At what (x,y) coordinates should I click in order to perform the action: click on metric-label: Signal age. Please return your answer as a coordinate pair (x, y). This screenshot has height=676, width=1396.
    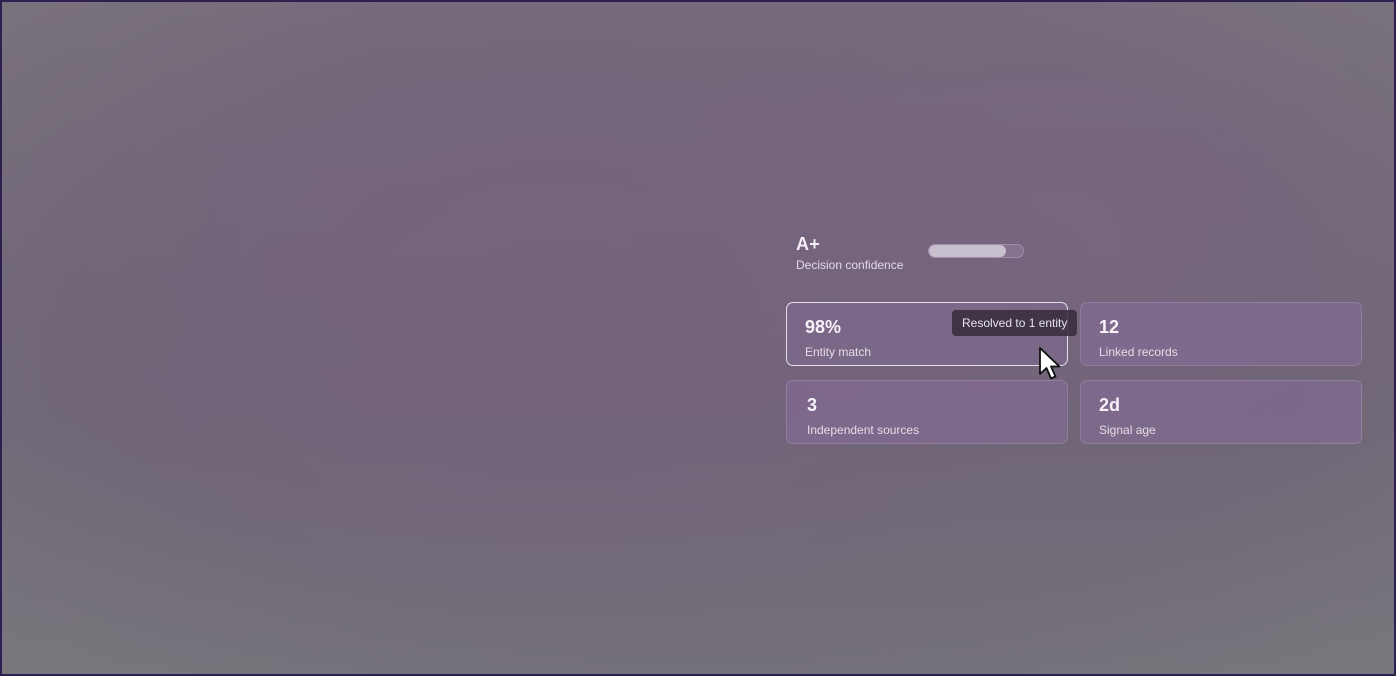
    Looking at the image, I should click on (1127, 430).